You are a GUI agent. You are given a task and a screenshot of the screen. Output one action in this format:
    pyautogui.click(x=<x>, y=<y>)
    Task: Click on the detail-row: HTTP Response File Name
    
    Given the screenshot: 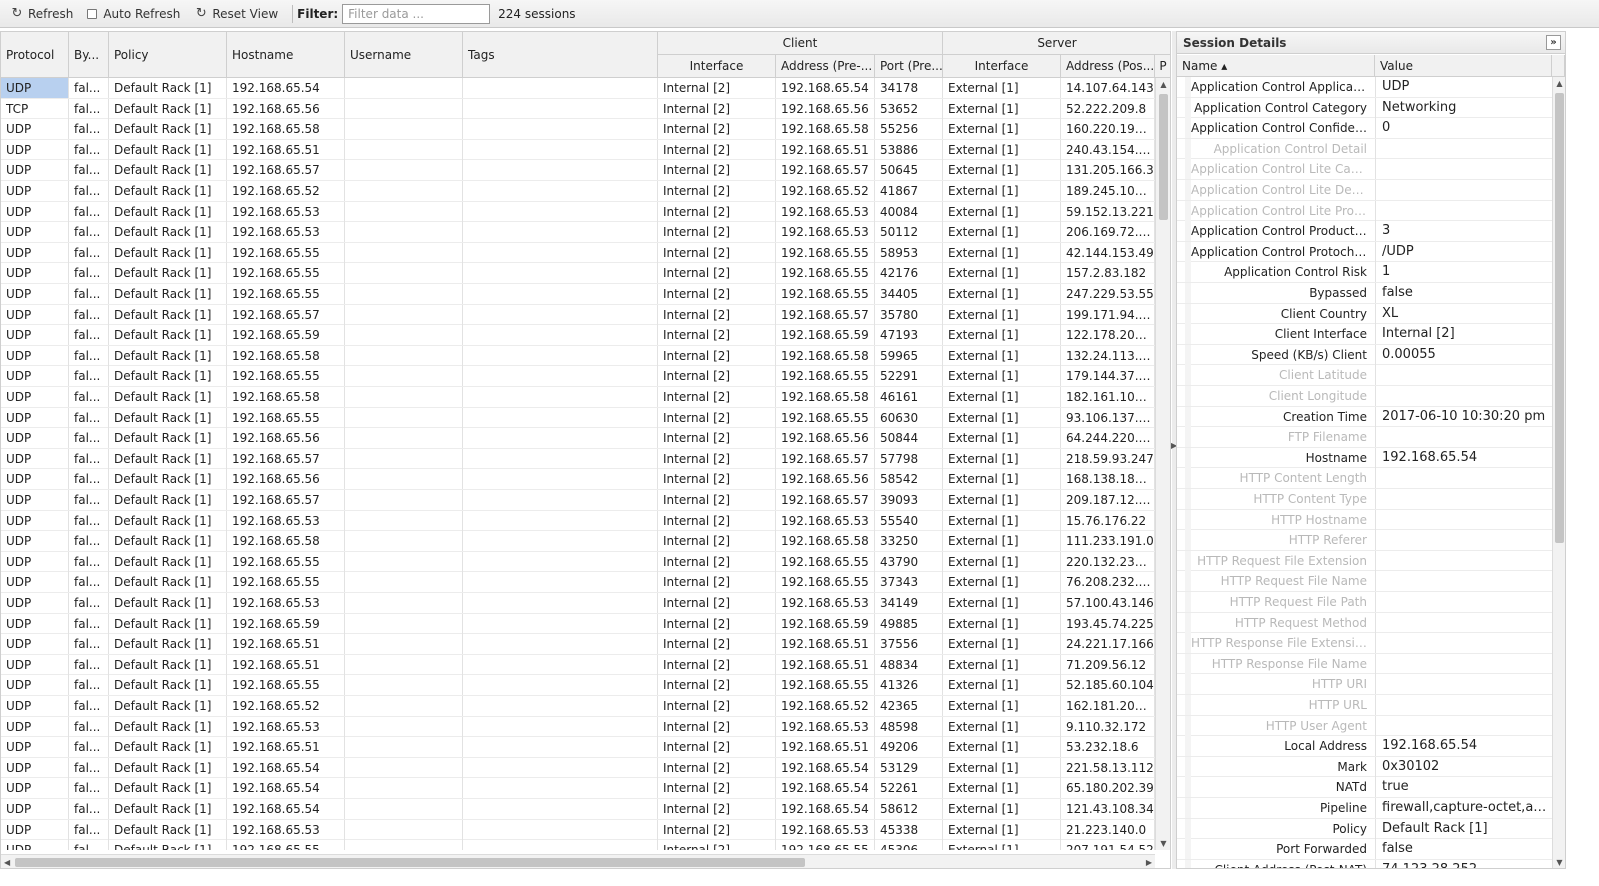 What is the action you would take?
    pyautogui.click(x=1364, y=664)
    